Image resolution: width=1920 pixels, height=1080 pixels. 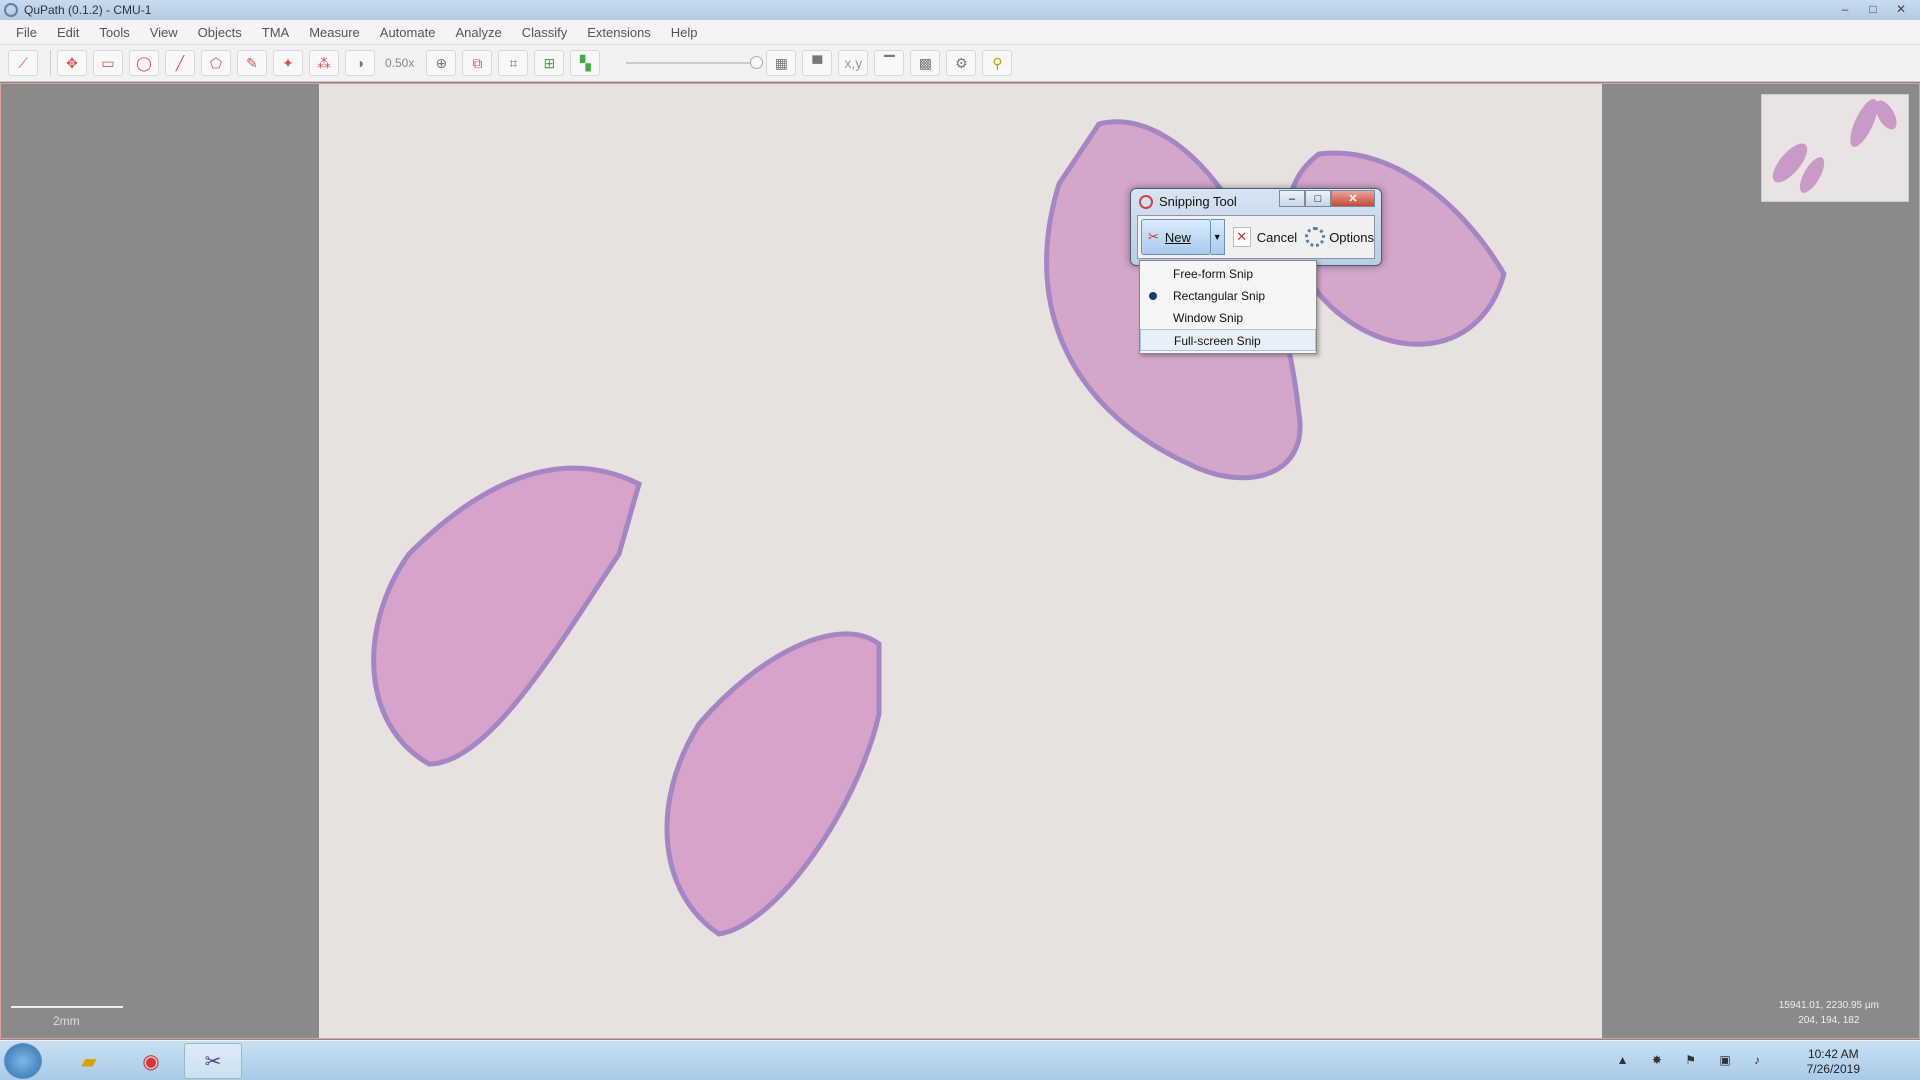 I want to click on menu-item-full-screen-snip: Full-screen Snip, so click(x=1228, y=340).